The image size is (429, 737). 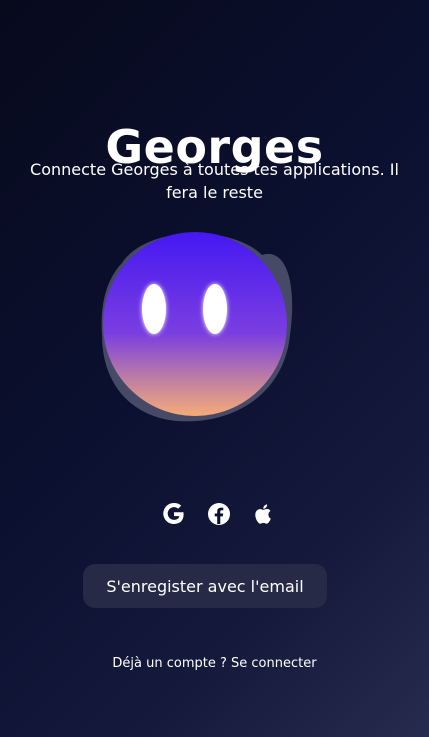 I want to click on facebook-login-button, so click(x=219, y=514).